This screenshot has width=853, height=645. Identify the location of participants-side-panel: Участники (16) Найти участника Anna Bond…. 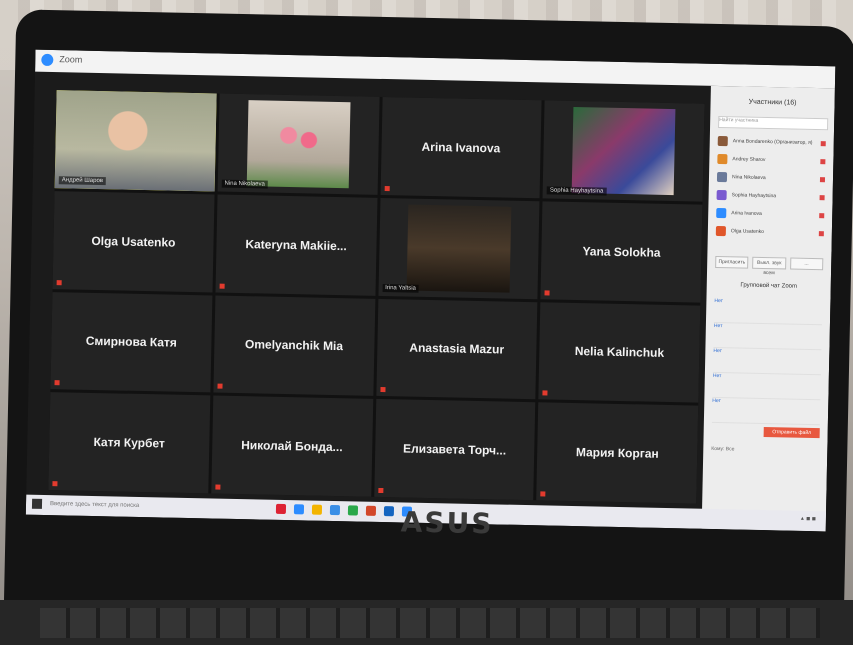
(768, 308).